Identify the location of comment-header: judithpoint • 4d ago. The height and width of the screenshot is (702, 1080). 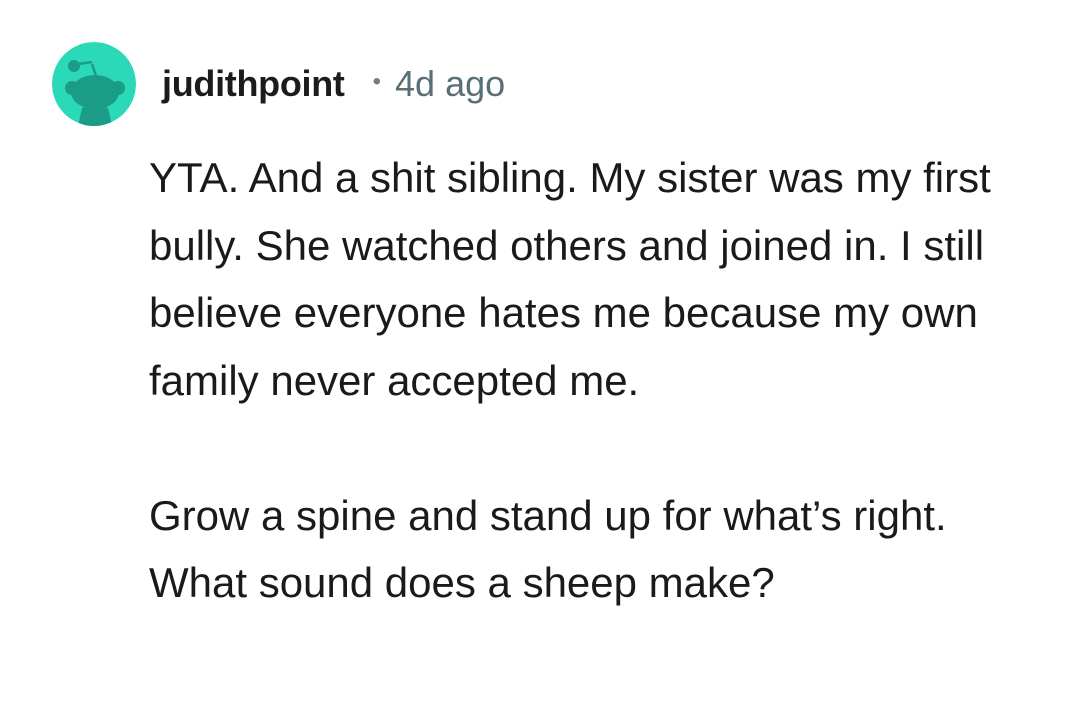
(278, 84).